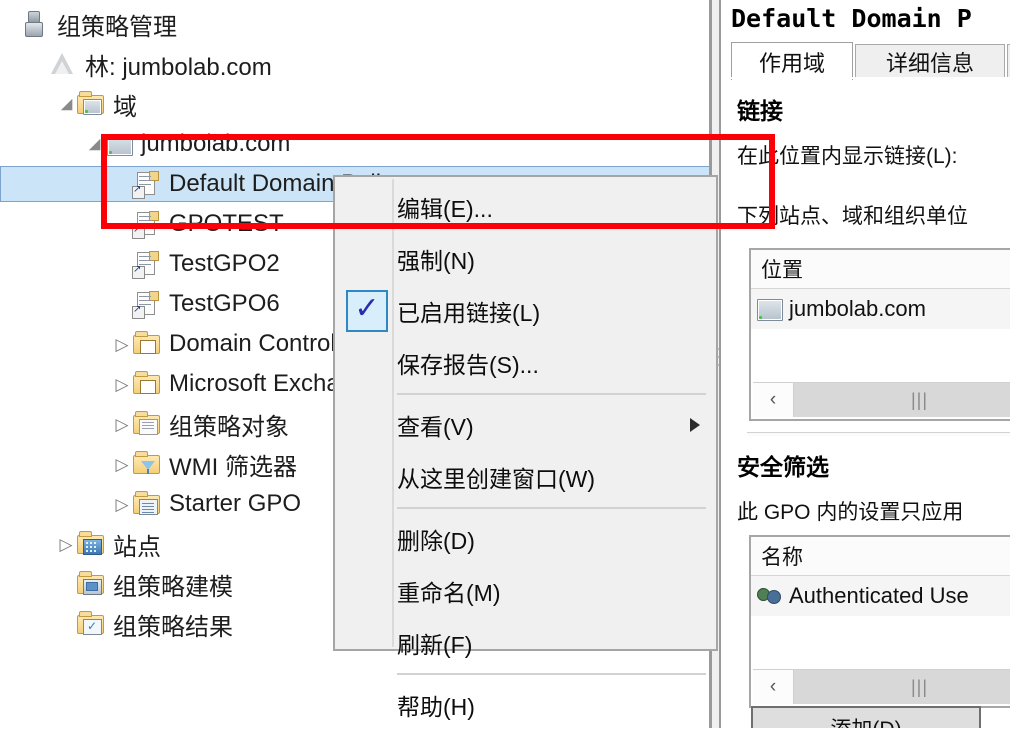 This screenshot has height=731, width=1010. Describe the element at coordinates (173, 587) in the screenshot. I see `tree-item-label: 组策略建模` at that location.